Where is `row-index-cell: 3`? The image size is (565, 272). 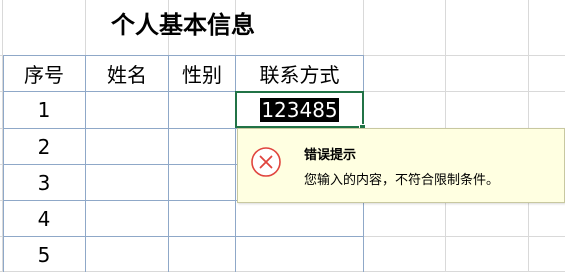
row-index-cell: 3 is located at coordinates (44, 182).